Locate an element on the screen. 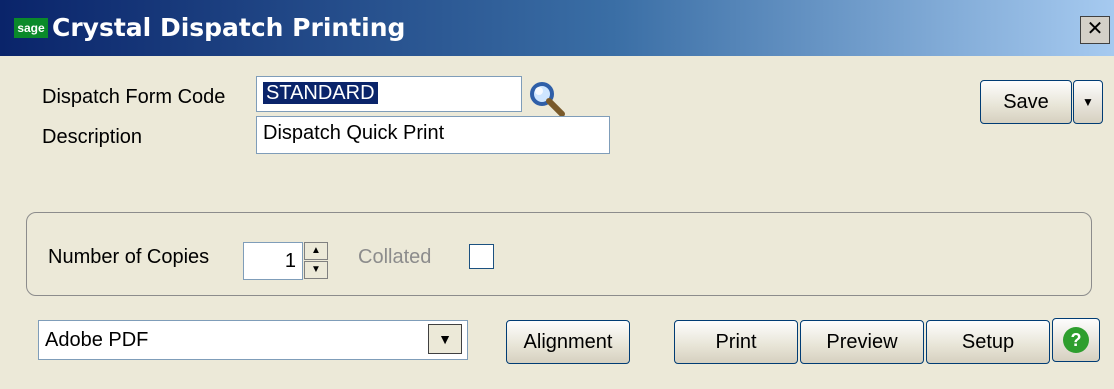  setup-button-label: Setup is located at coordinates (988, 342).